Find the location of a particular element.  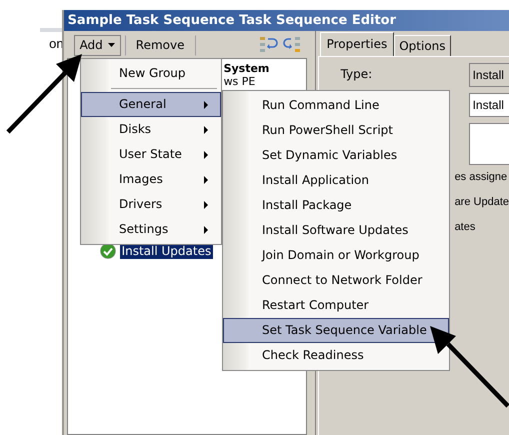

menu-item: Run Command Line is located at coordinates (336, 105).